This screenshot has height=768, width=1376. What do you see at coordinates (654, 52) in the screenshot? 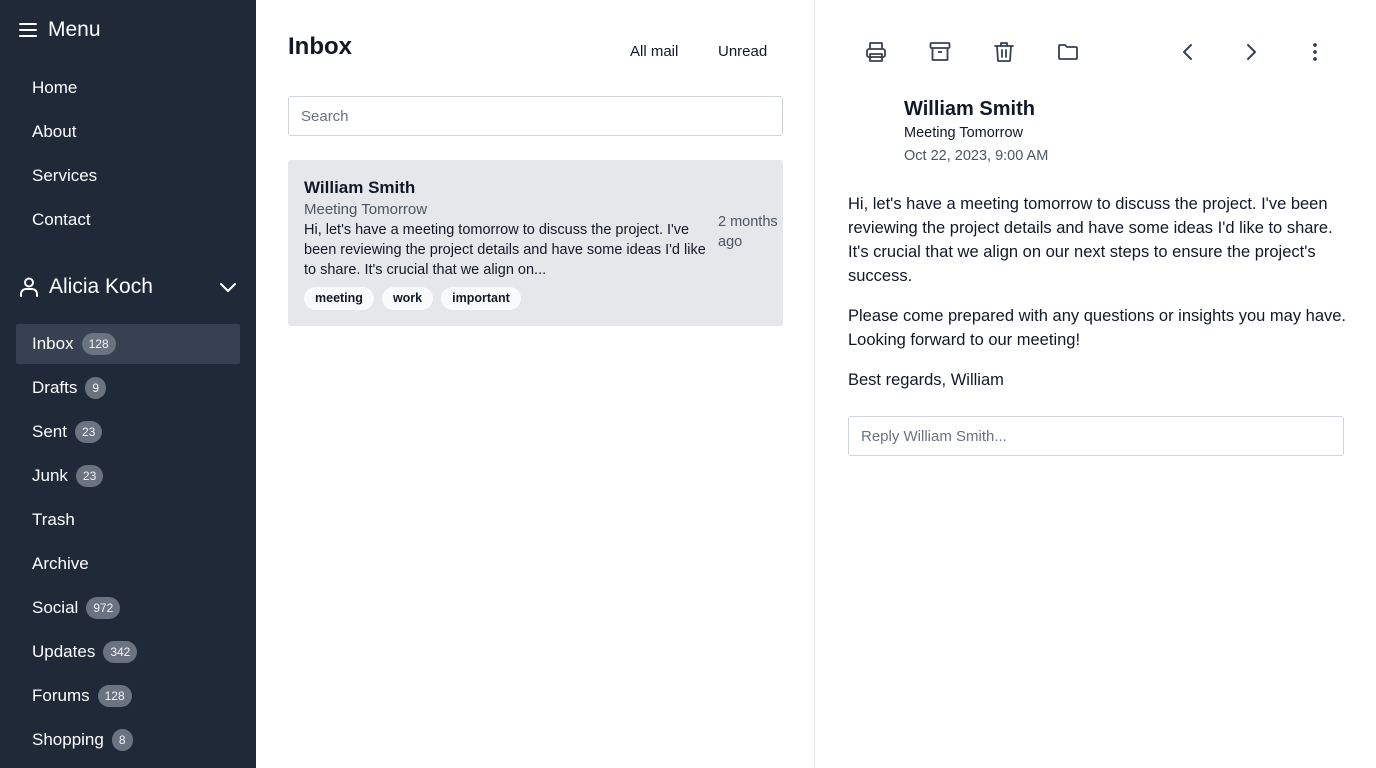
I see `tab-all-mail: All mail` at bounding box center [654, 52].